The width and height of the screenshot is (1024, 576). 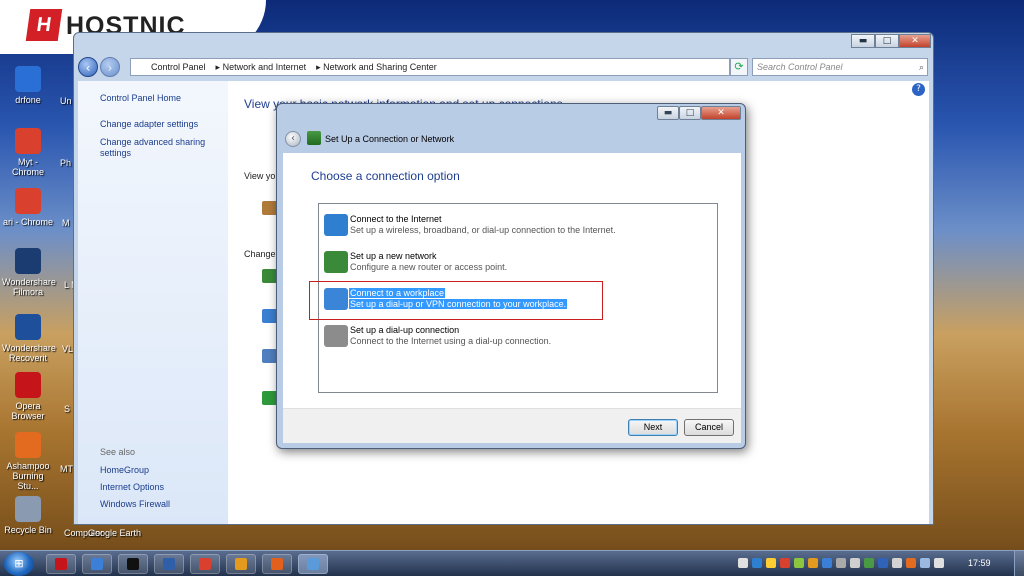 I want to click on dialog-back-button: ‹, so click(x=293, y=139).